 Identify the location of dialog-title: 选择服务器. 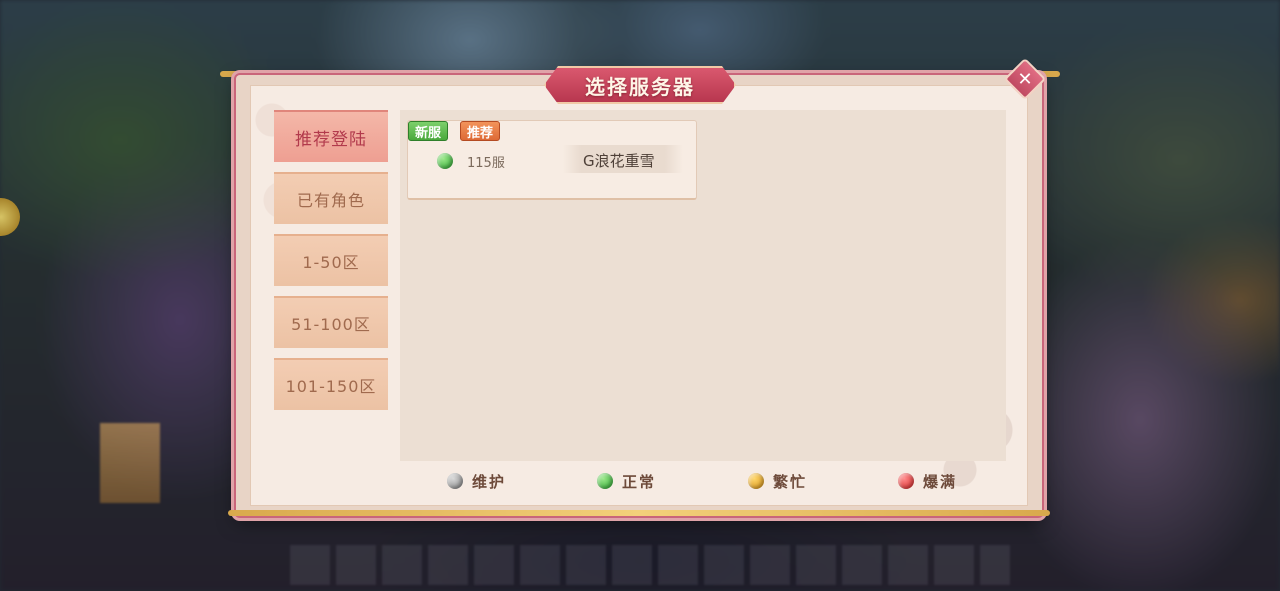
(640, 86).